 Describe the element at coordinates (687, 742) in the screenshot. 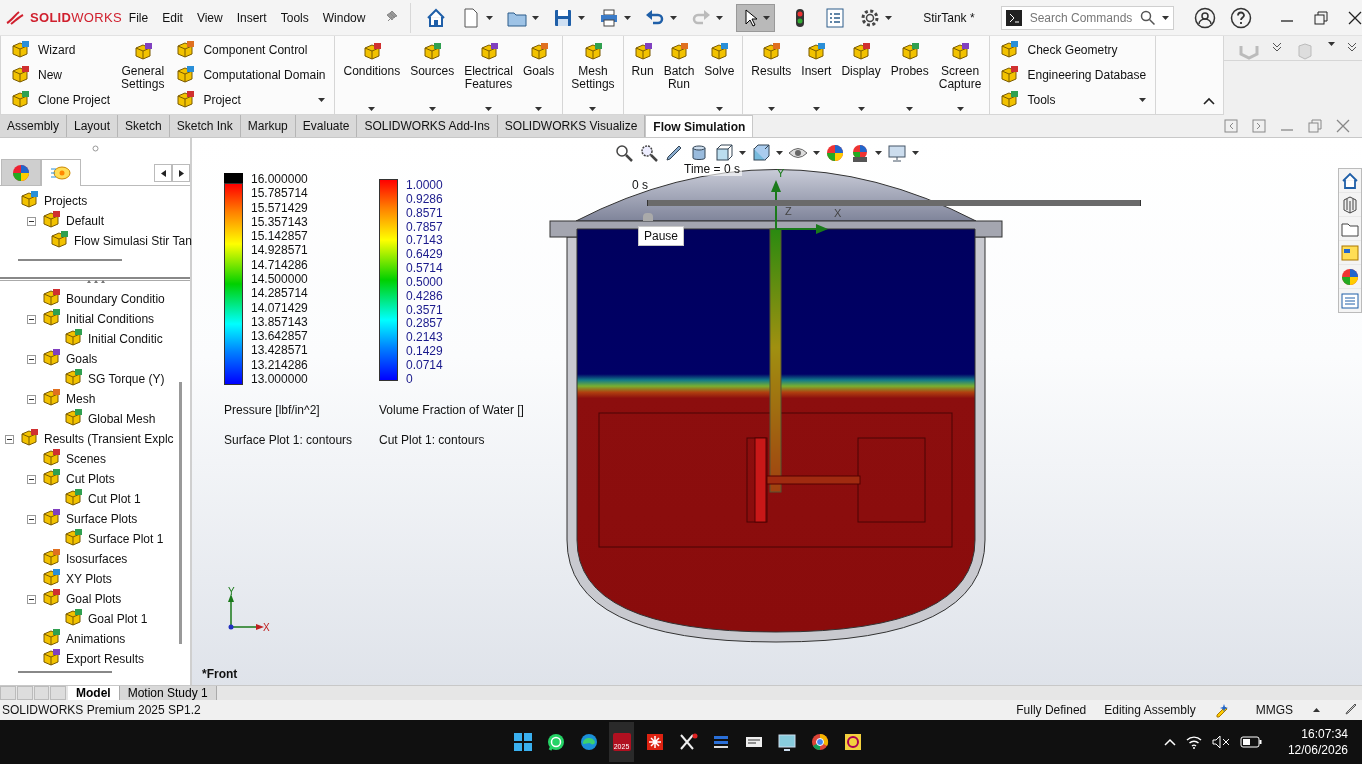

I see `x-icon` at that location.